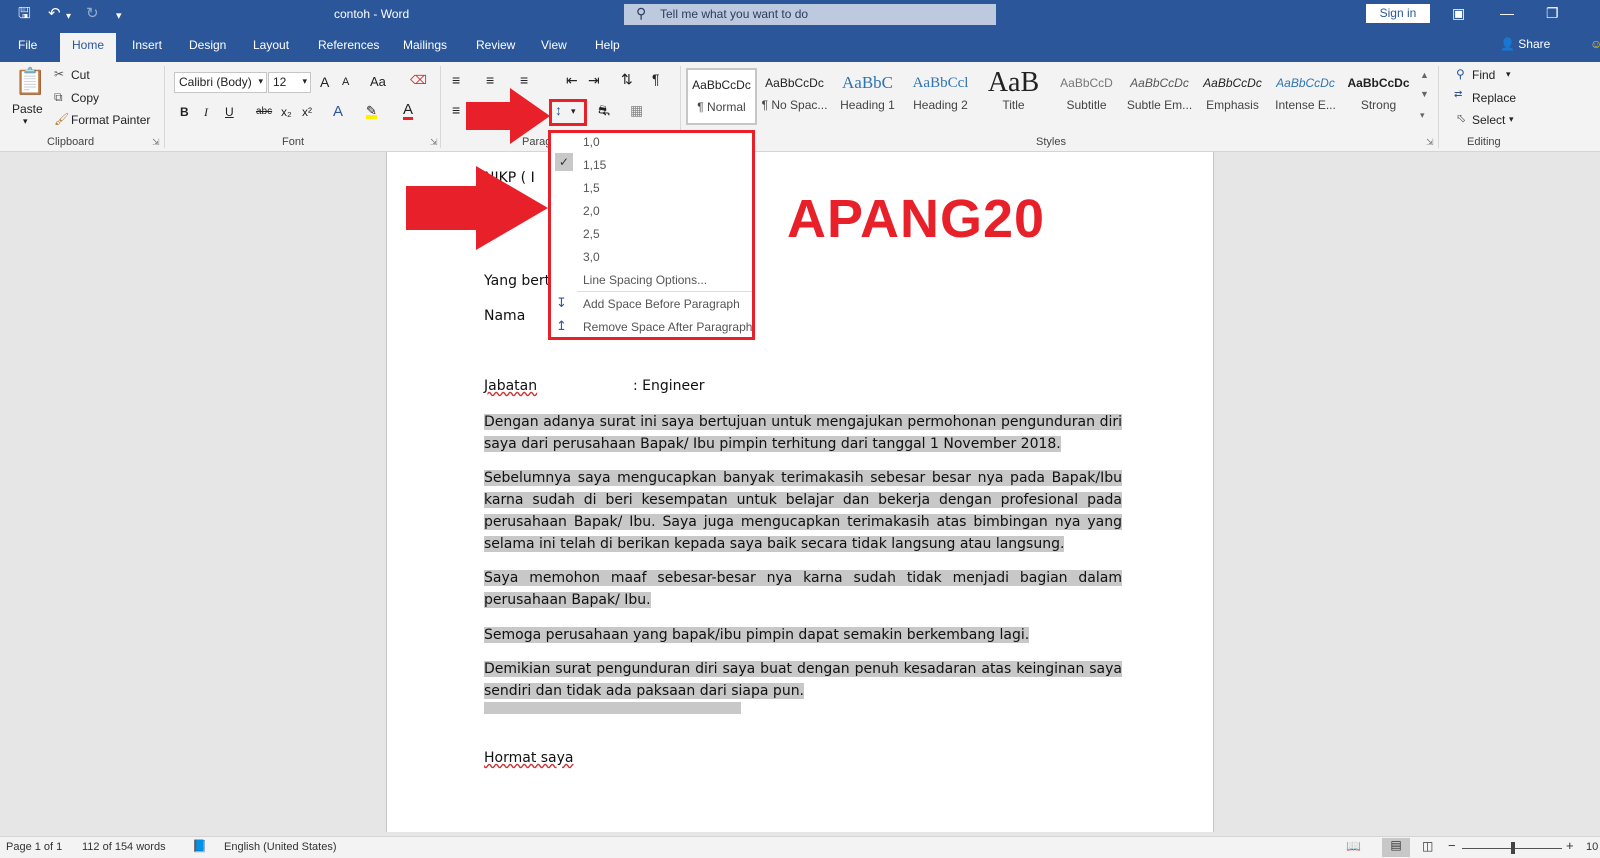 The width and height of the screenshot is (1600, 858). Describe the element at coordinates (1508, 74) in the screenshot. I see `find-dropdown-icon: ▾` at that location.